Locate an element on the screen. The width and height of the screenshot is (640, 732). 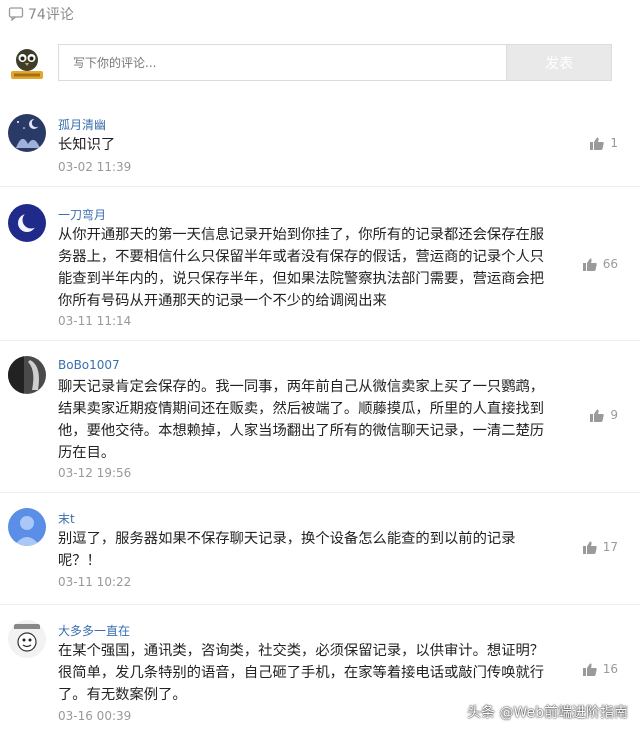
comment-input is located at coordinates (288, 62).